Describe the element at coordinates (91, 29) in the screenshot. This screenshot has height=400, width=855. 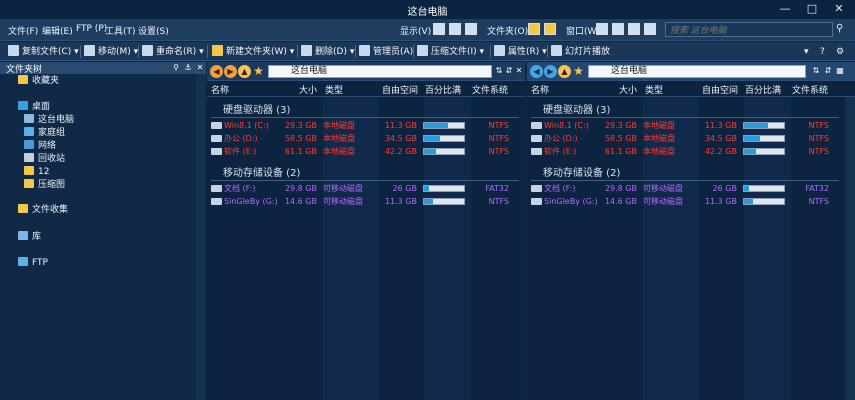
I see `menu-ftp: FTP (P)` at that location.